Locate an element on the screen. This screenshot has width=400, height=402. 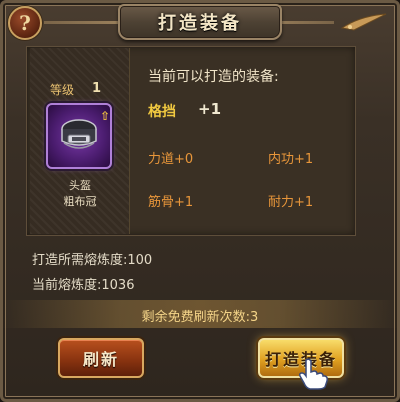
stat-strength: 力道+0 is located at coordinates (171, 159).